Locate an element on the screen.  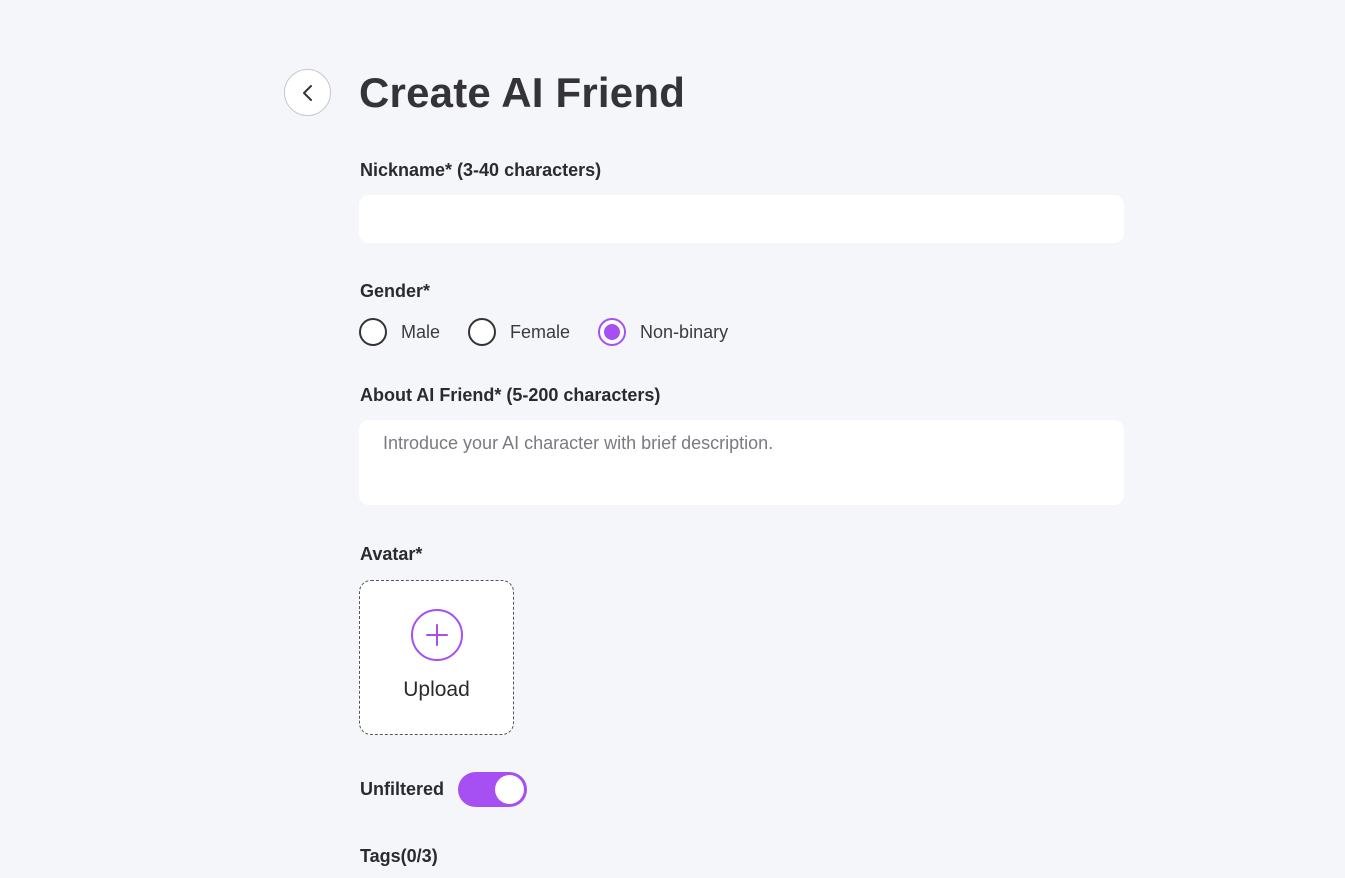
toggle-knob is located at coordinates (509, 789).